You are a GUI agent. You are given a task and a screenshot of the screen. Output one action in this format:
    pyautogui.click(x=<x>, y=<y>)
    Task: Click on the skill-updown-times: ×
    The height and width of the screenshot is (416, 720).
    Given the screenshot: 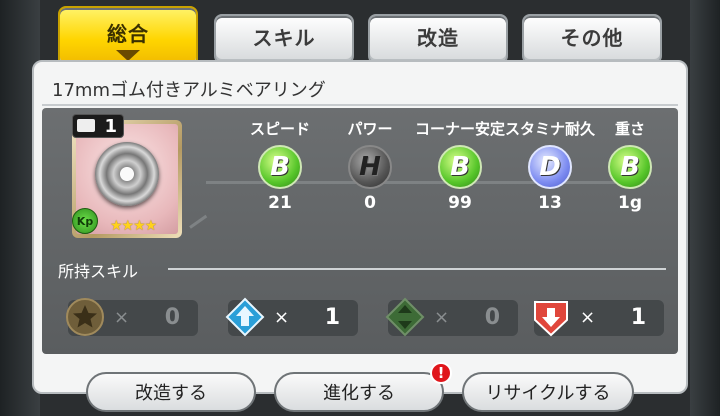 What is the action you would take?
    pyautogui.click(x=442, y=317)
    